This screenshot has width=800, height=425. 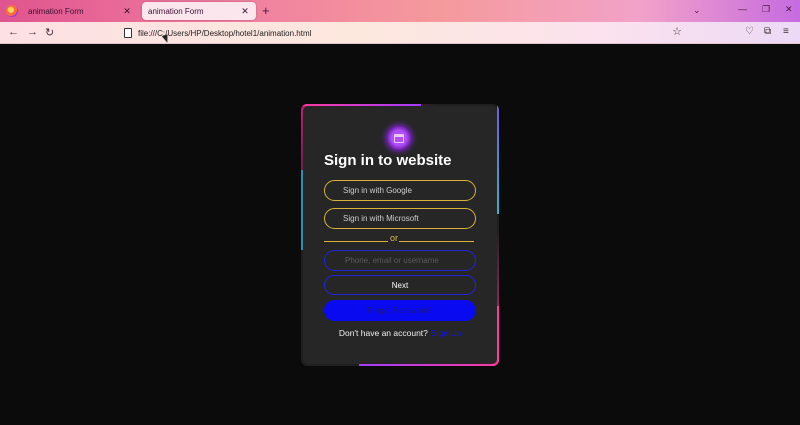 I want to click on next-button: Next, so click(x=400, y=285).